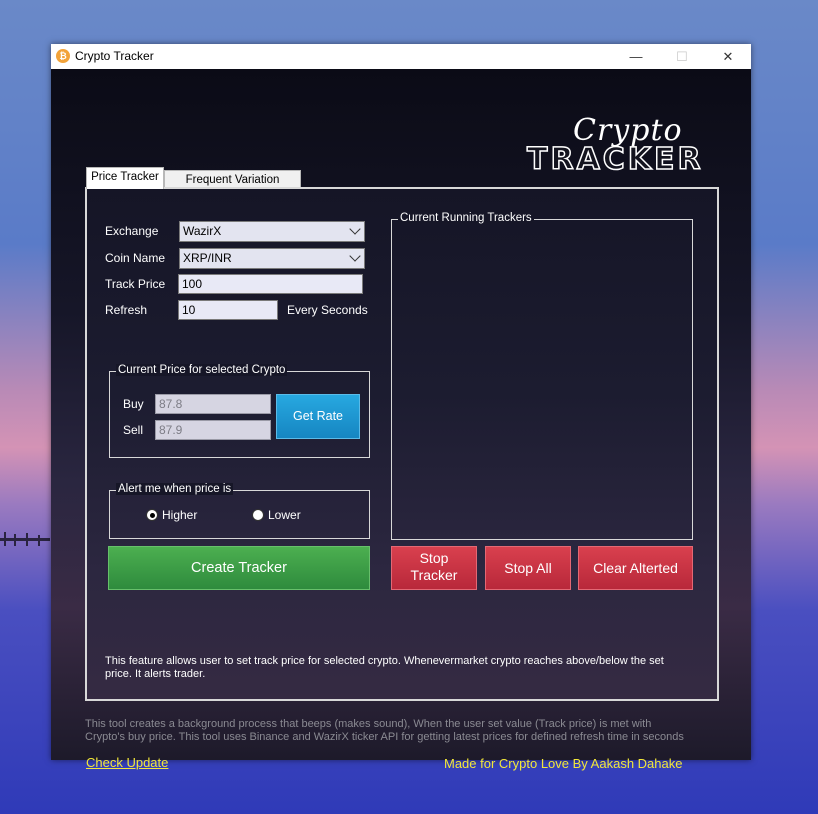 The image size is (818, 814). Describe the element at coordinates (636, 56) in the screenshot. I see `minimize-button: —` at that location.